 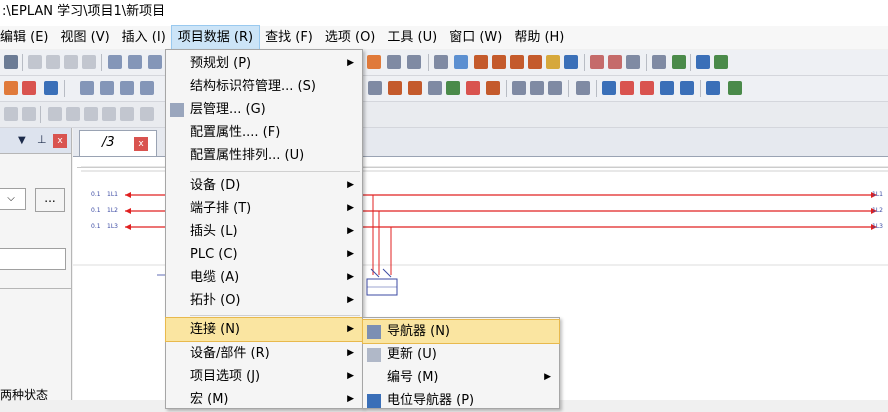 I want to click on eraser-icon, so click(x=11, y=62).